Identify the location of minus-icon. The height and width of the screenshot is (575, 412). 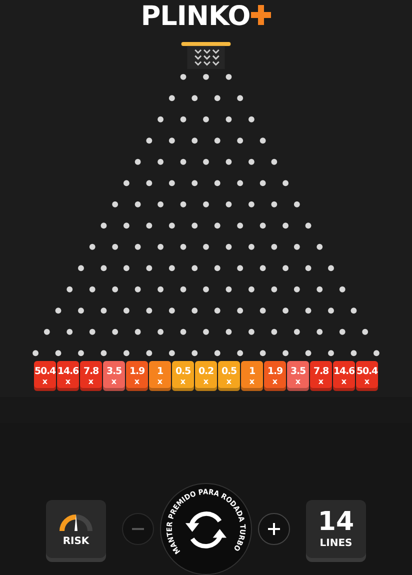
(138, 529).